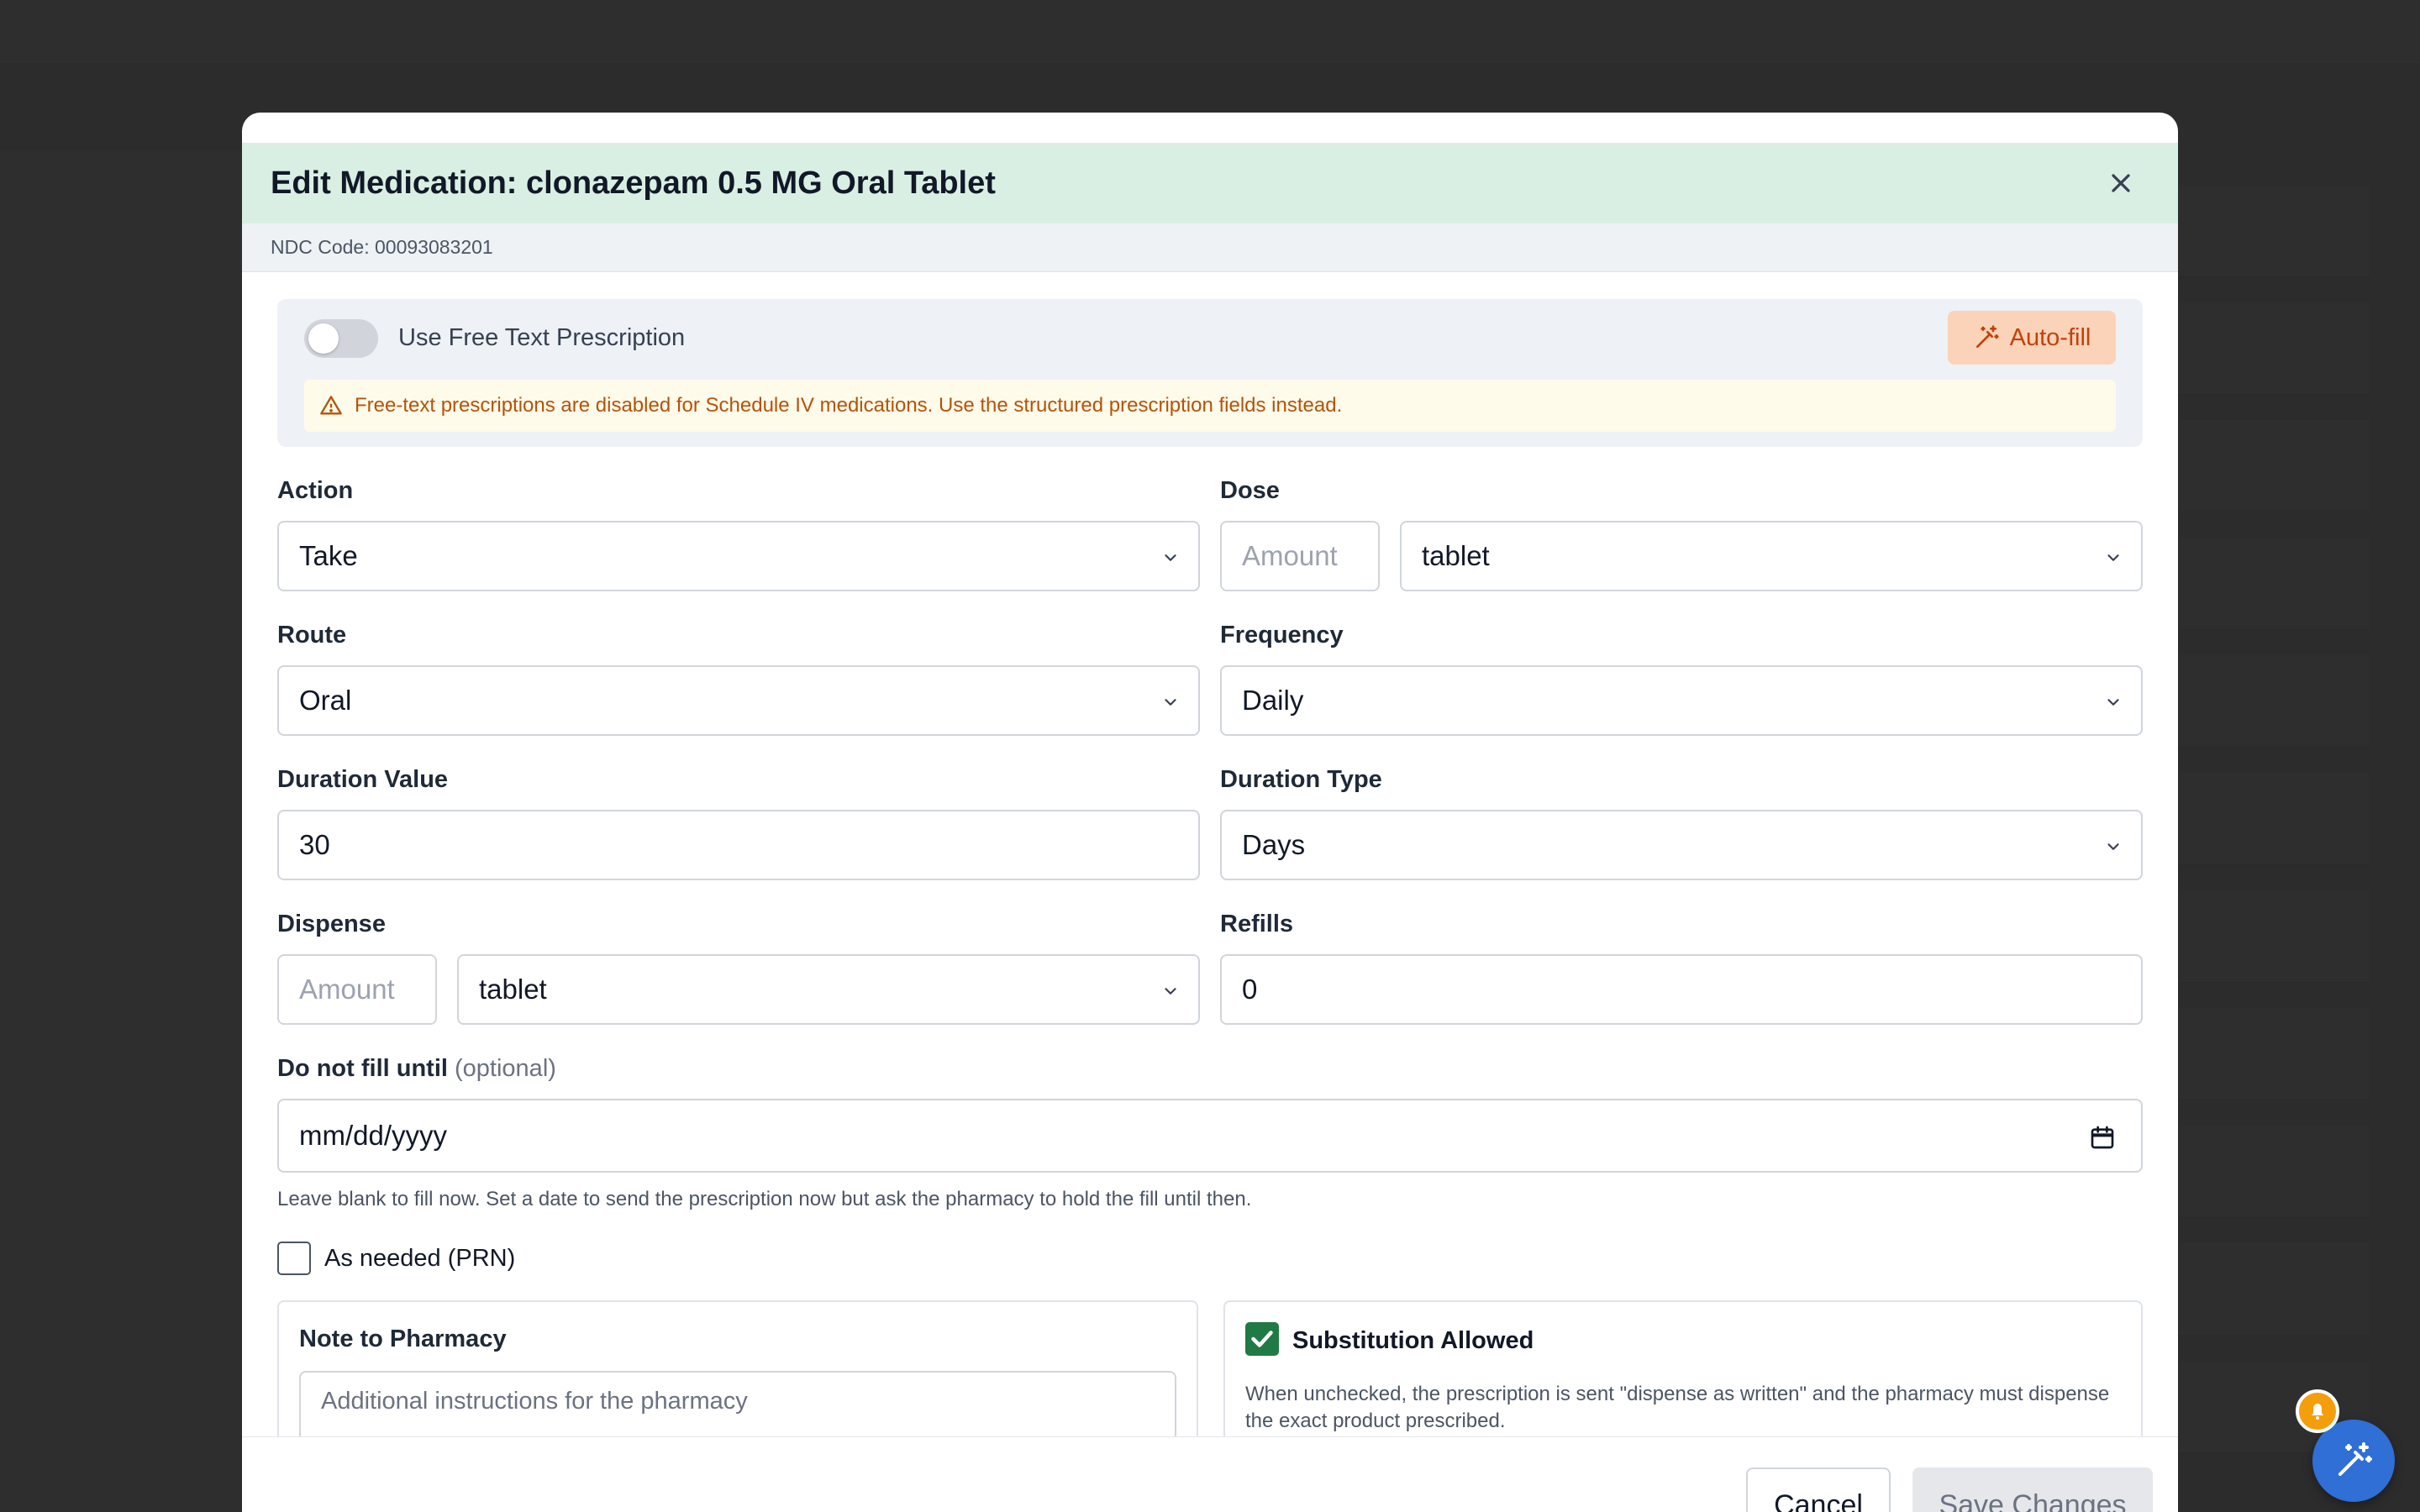 The image size is (2420, 1512). I want to click on dose-unit-select: tablet, so click(1771, 556).